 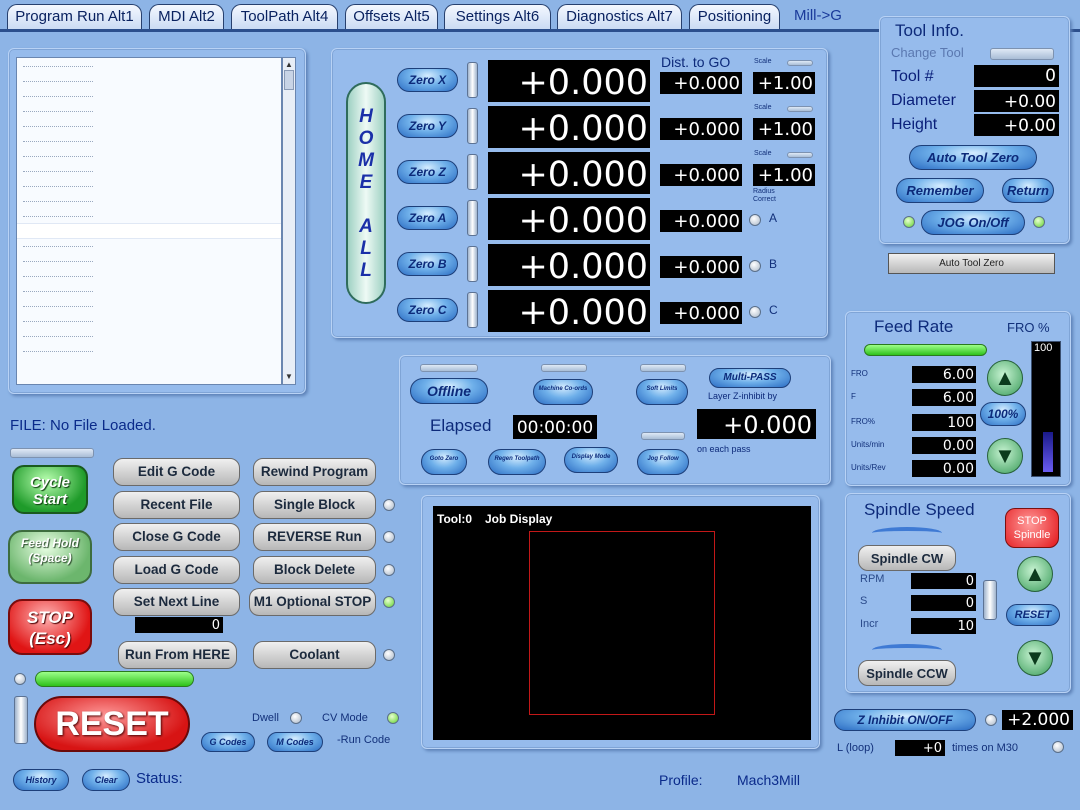 What do you see at coordinates (973, 157) in the screenshot?
I see `auto-tool-zero-button: Auto Tool Zero` at bounding box center [973, 157].